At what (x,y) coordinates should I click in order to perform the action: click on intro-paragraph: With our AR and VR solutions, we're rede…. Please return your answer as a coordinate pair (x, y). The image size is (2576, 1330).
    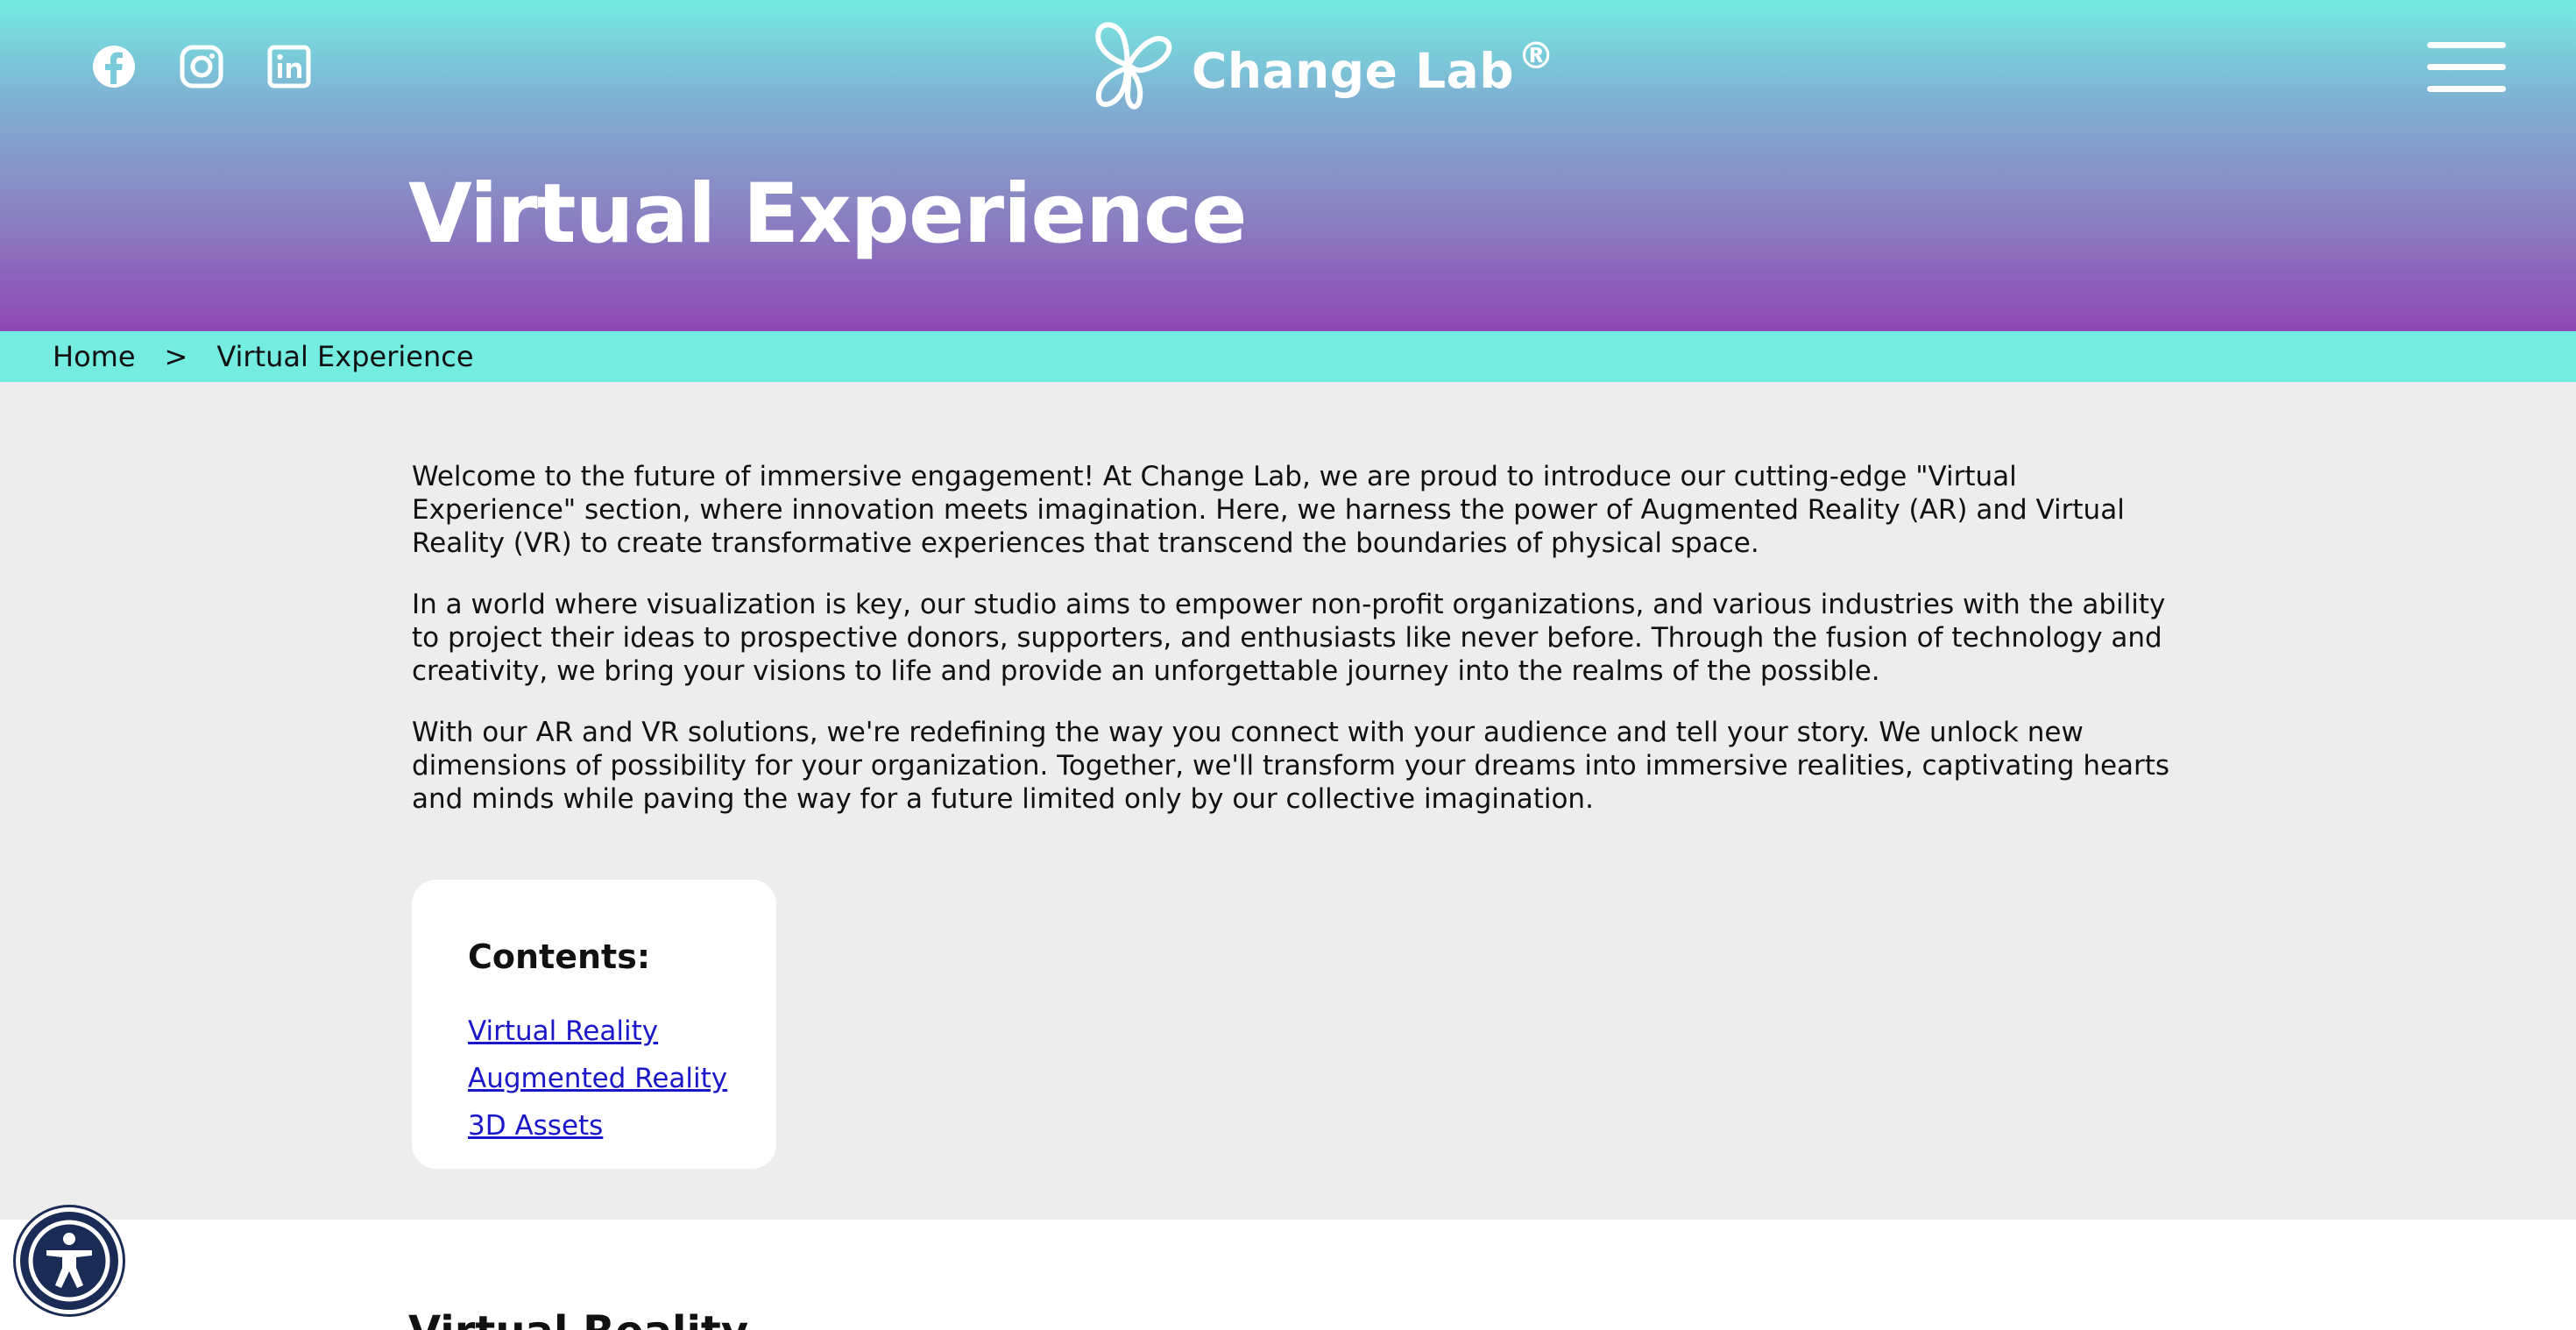
    Looking at the image, I should click on (1291, 766).